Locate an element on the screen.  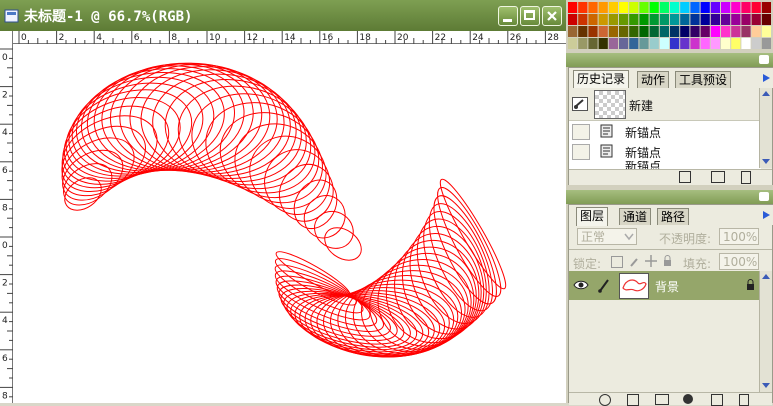
lock-all-icon is located at coordinates (667, 261).